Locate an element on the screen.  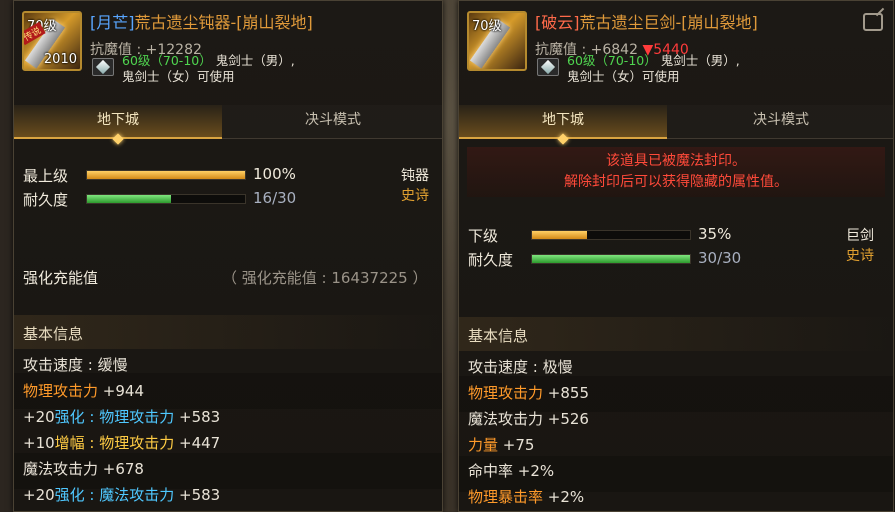
grade-value: 100% is located at coordinates (274, 174).